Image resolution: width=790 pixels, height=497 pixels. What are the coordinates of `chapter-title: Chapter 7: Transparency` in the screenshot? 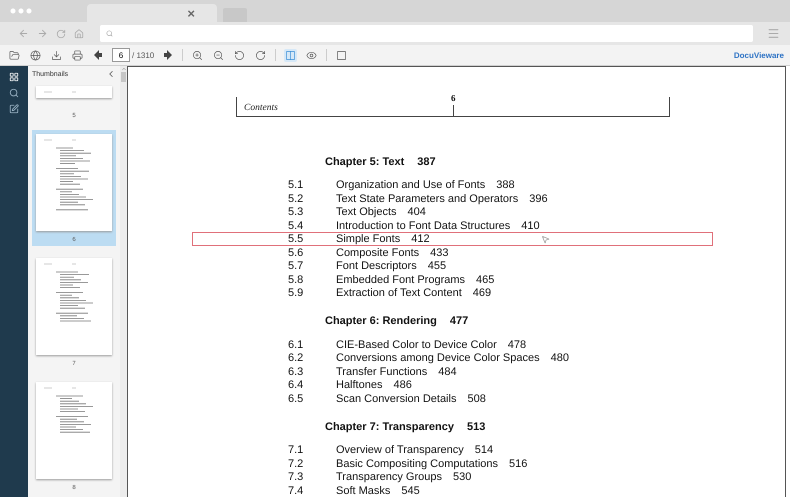 It's located at (389, 426).